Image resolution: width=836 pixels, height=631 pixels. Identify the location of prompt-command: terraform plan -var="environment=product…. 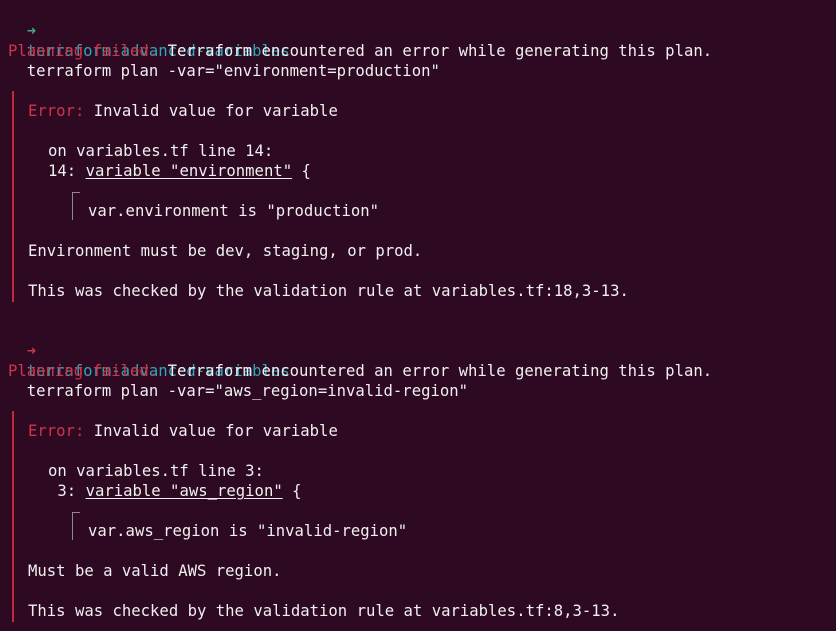
(233, 71).